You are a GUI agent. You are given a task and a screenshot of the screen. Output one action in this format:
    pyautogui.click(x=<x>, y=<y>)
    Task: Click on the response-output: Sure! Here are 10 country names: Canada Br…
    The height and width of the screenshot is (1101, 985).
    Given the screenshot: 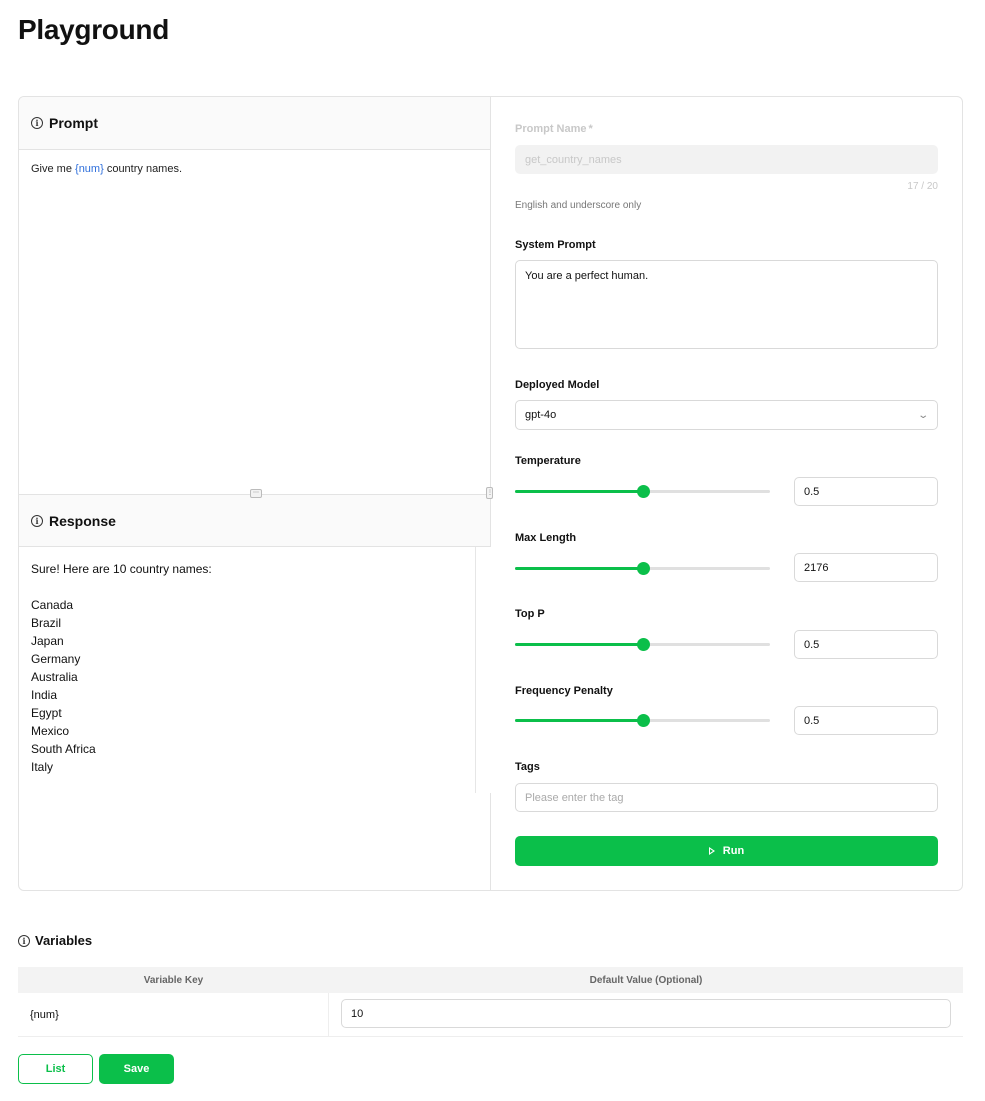 What is the action you would take?
    pyautogui.click(x=255, y=670)
    